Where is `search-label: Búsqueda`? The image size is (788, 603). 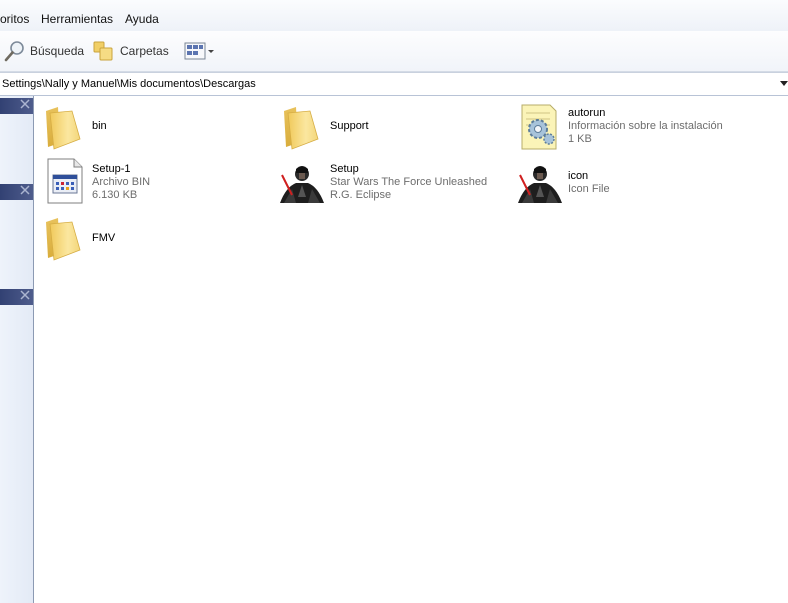 search-label: Búsqueda is located at coordinates (57, 51).